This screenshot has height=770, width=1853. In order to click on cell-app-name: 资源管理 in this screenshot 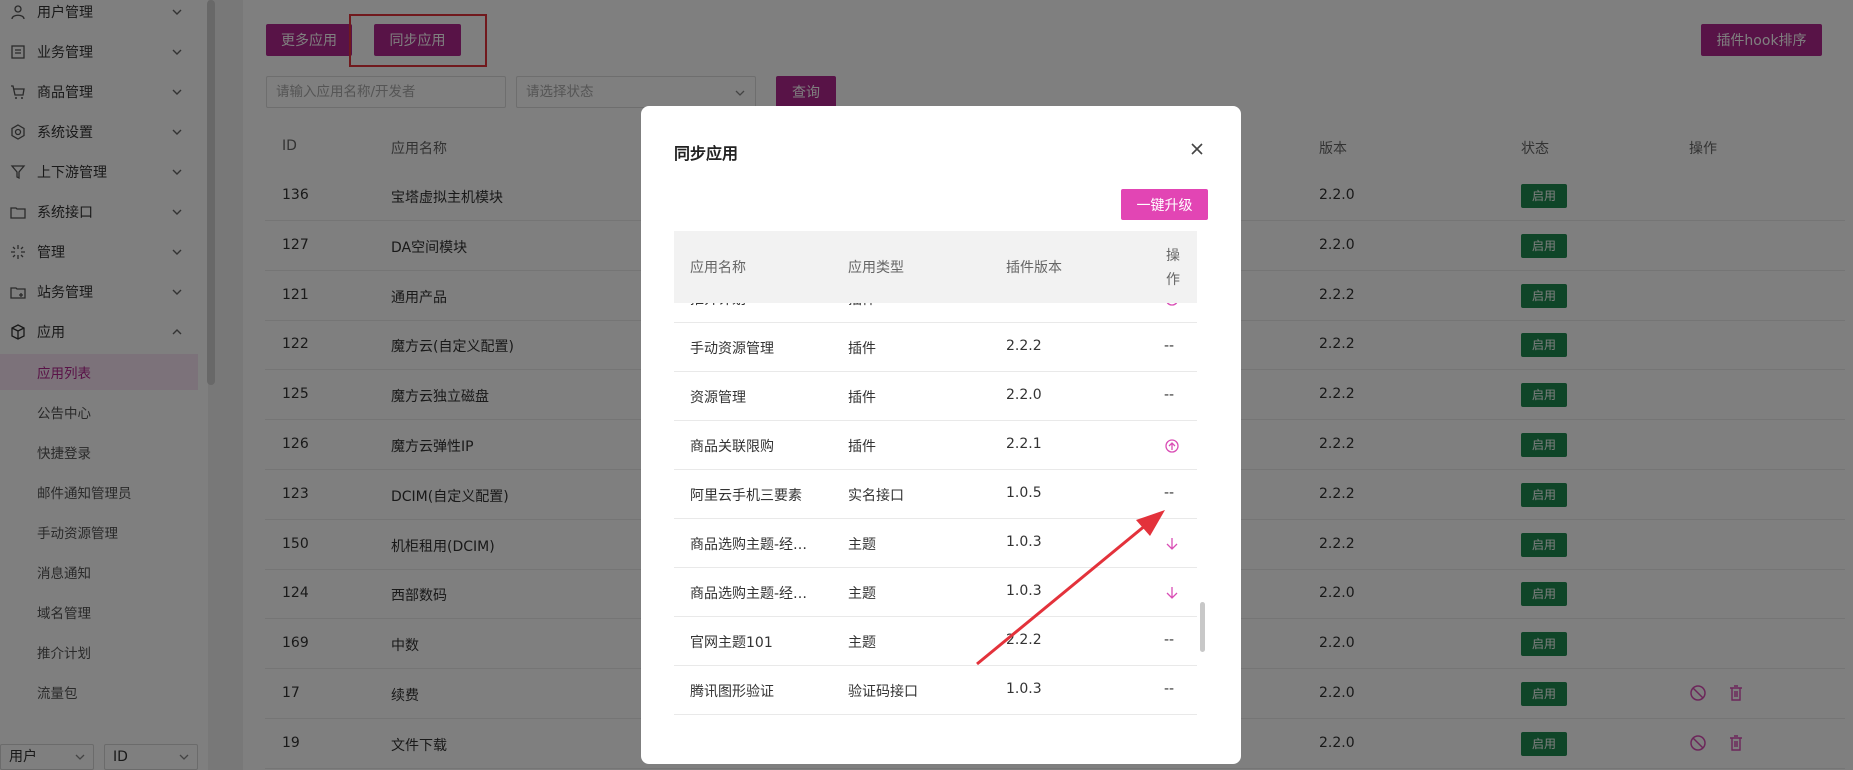, I will do `click(718, 398)`.